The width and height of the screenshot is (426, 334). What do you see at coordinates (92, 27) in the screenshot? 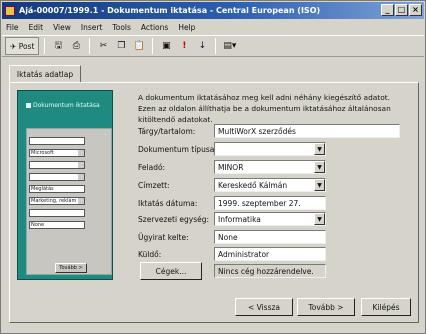
I see `menu-insert: Insert` at bounding box center [92, 27].